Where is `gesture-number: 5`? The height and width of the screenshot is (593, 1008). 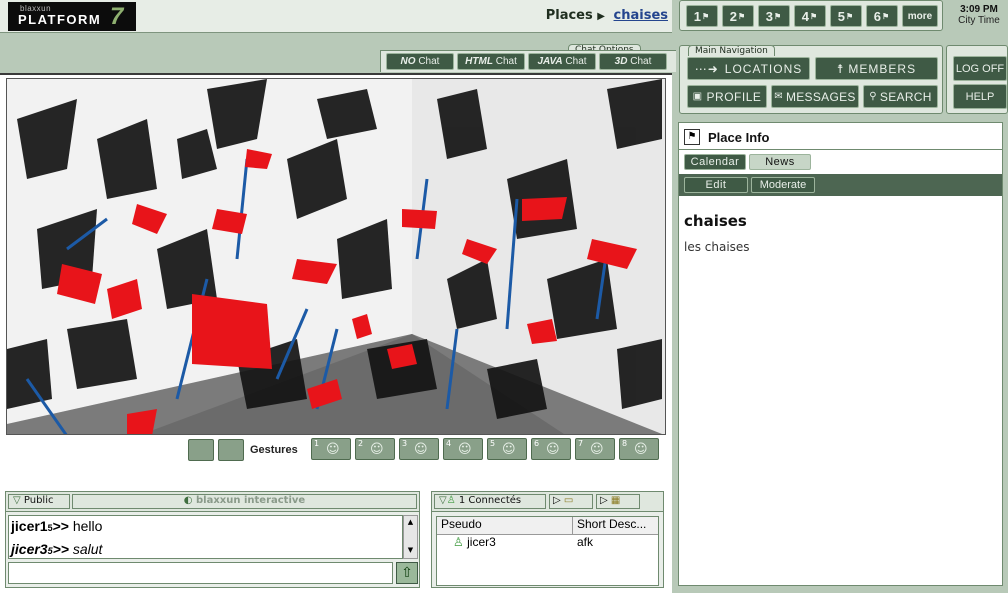
gesture-number: 5 is located at coordinates (493, 443).